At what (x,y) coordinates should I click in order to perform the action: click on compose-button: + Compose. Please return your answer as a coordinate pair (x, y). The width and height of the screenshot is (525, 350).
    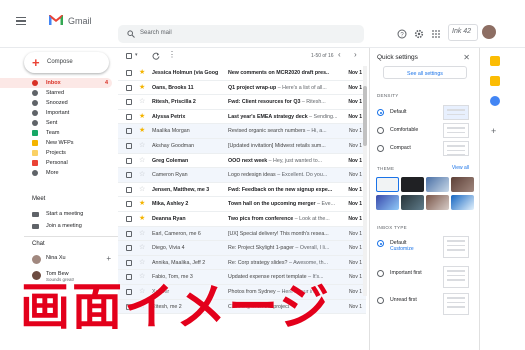
    Looking at the image, I should click on (66, 62).